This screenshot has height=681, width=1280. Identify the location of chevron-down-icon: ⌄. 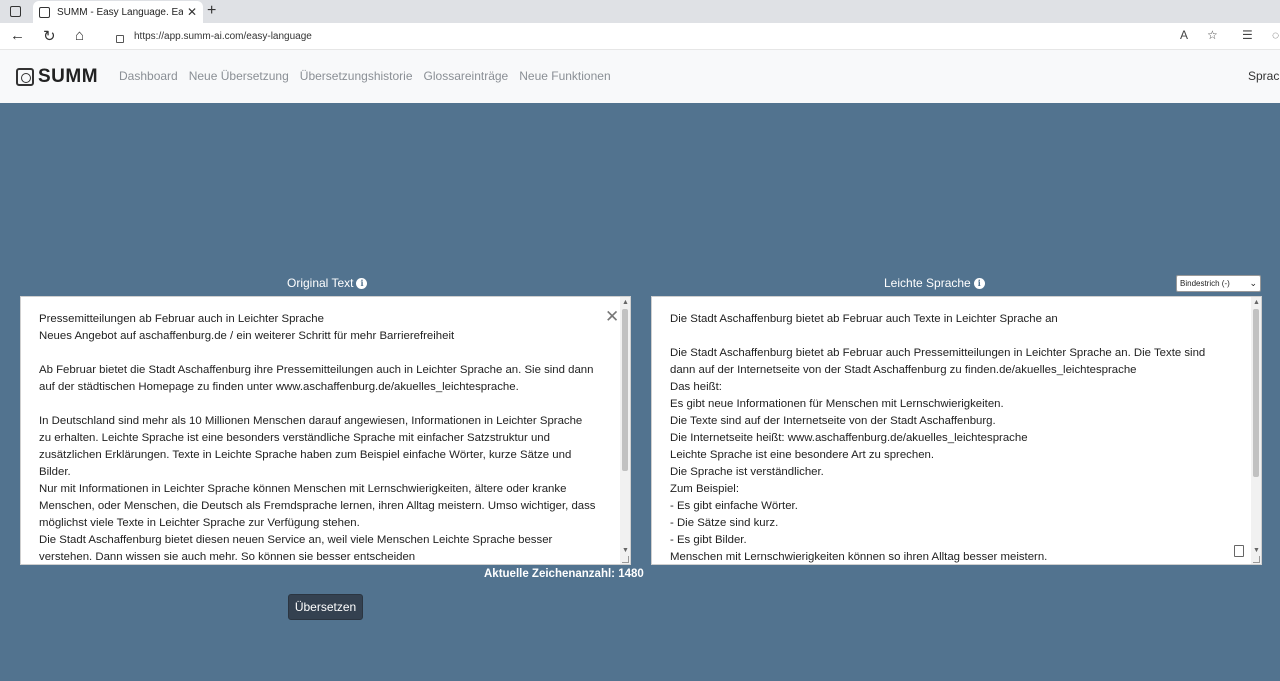
(1253, 283).